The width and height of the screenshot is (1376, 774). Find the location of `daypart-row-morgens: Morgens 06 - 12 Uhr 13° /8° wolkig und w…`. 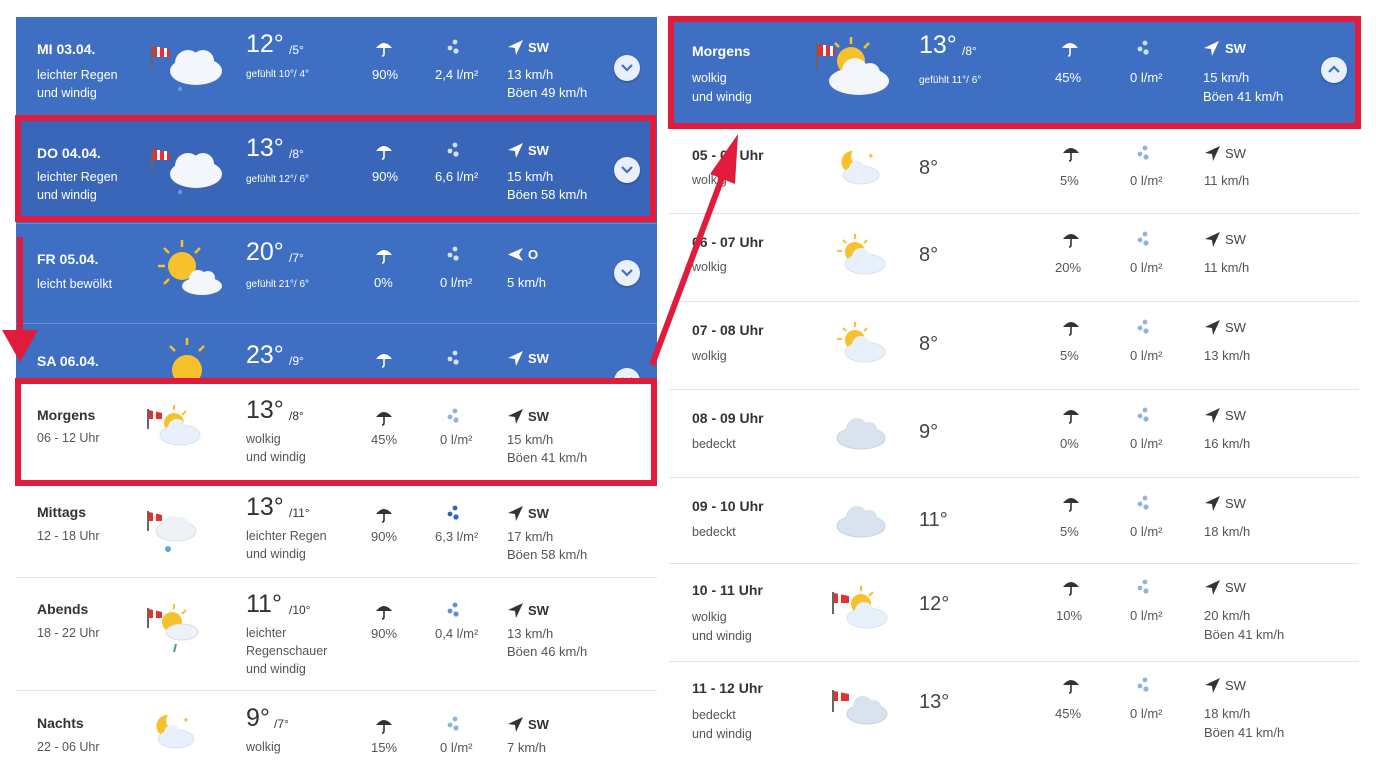

daypart-row-morgens: Morgens 06 - 12 Uhr 13° /8° wolkig und w… is located at coordinates (336, 432).